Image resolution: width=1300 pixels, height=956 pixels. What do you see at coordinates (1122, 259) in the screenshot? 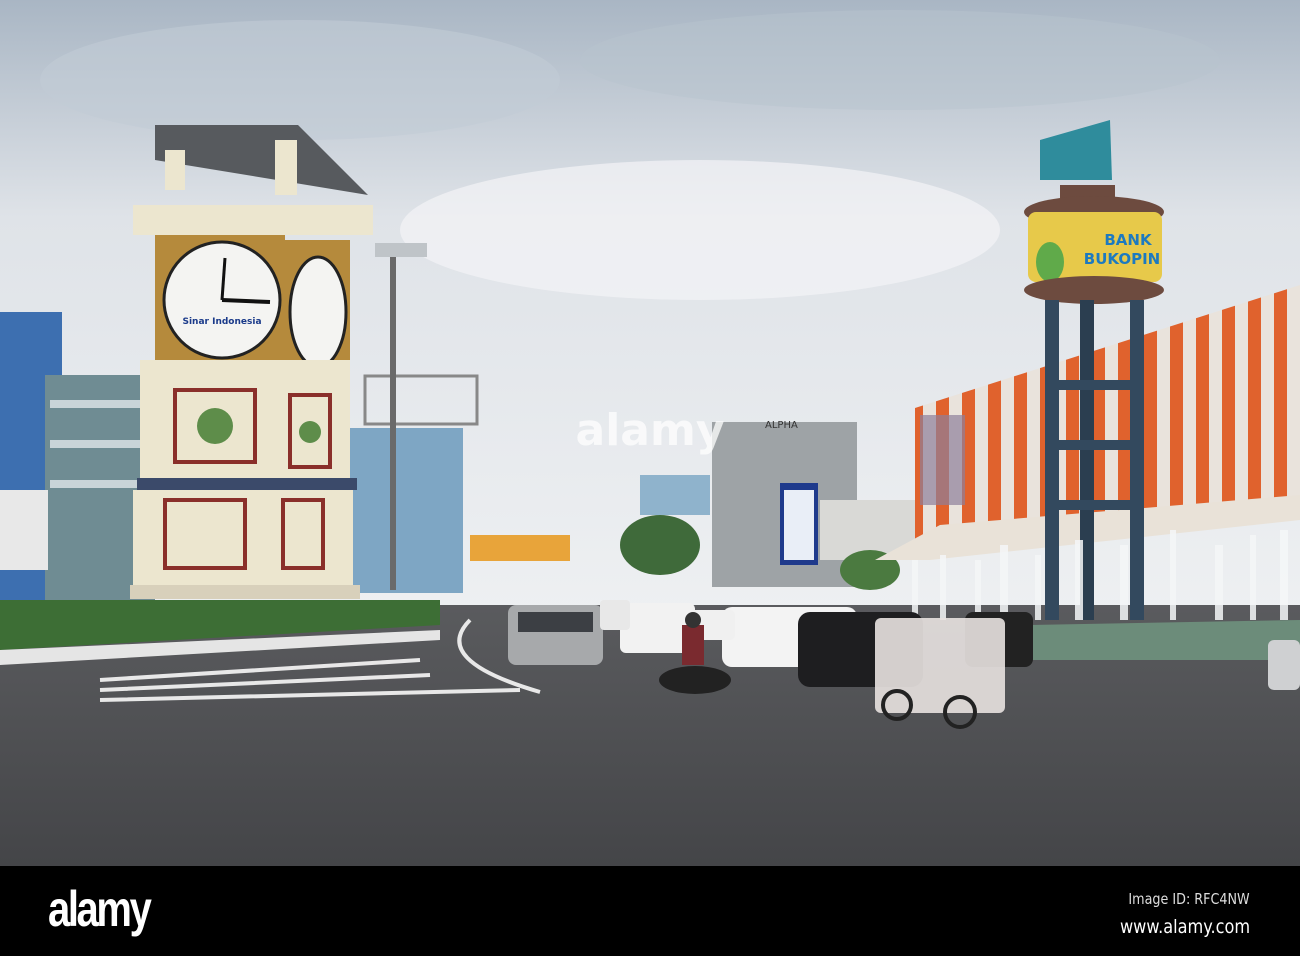
I see `bank-sign-line2: BUKOPIN` at bounding box center [1122, 259].